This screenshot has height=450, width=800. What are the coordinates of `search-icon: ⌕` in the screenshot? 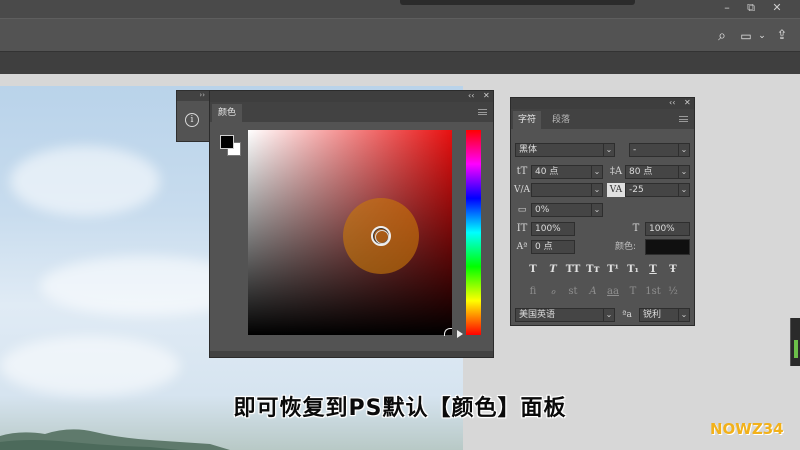 It's located at (722, 36).